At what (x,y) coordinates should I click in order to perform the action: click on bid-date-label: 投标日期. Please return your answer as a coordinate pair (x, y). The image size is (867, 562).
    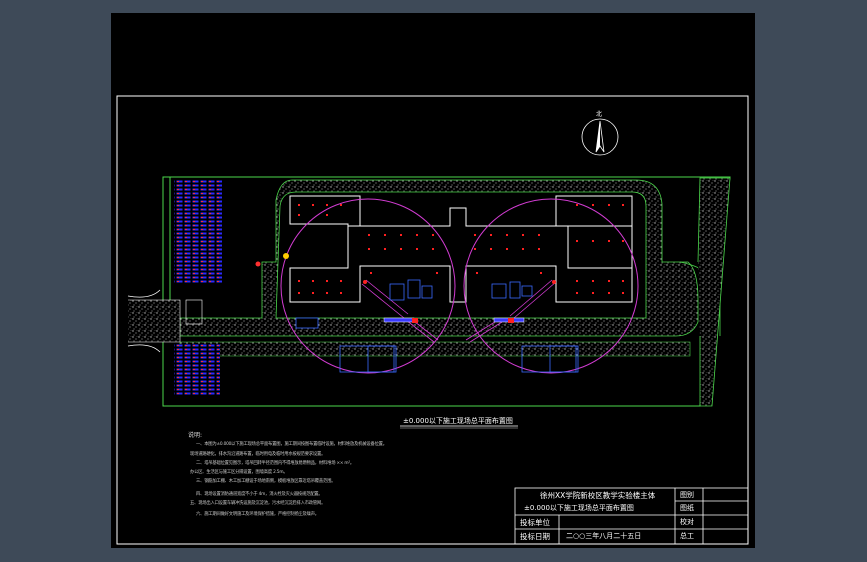
    Looking at the image, I should click on (535, 536).